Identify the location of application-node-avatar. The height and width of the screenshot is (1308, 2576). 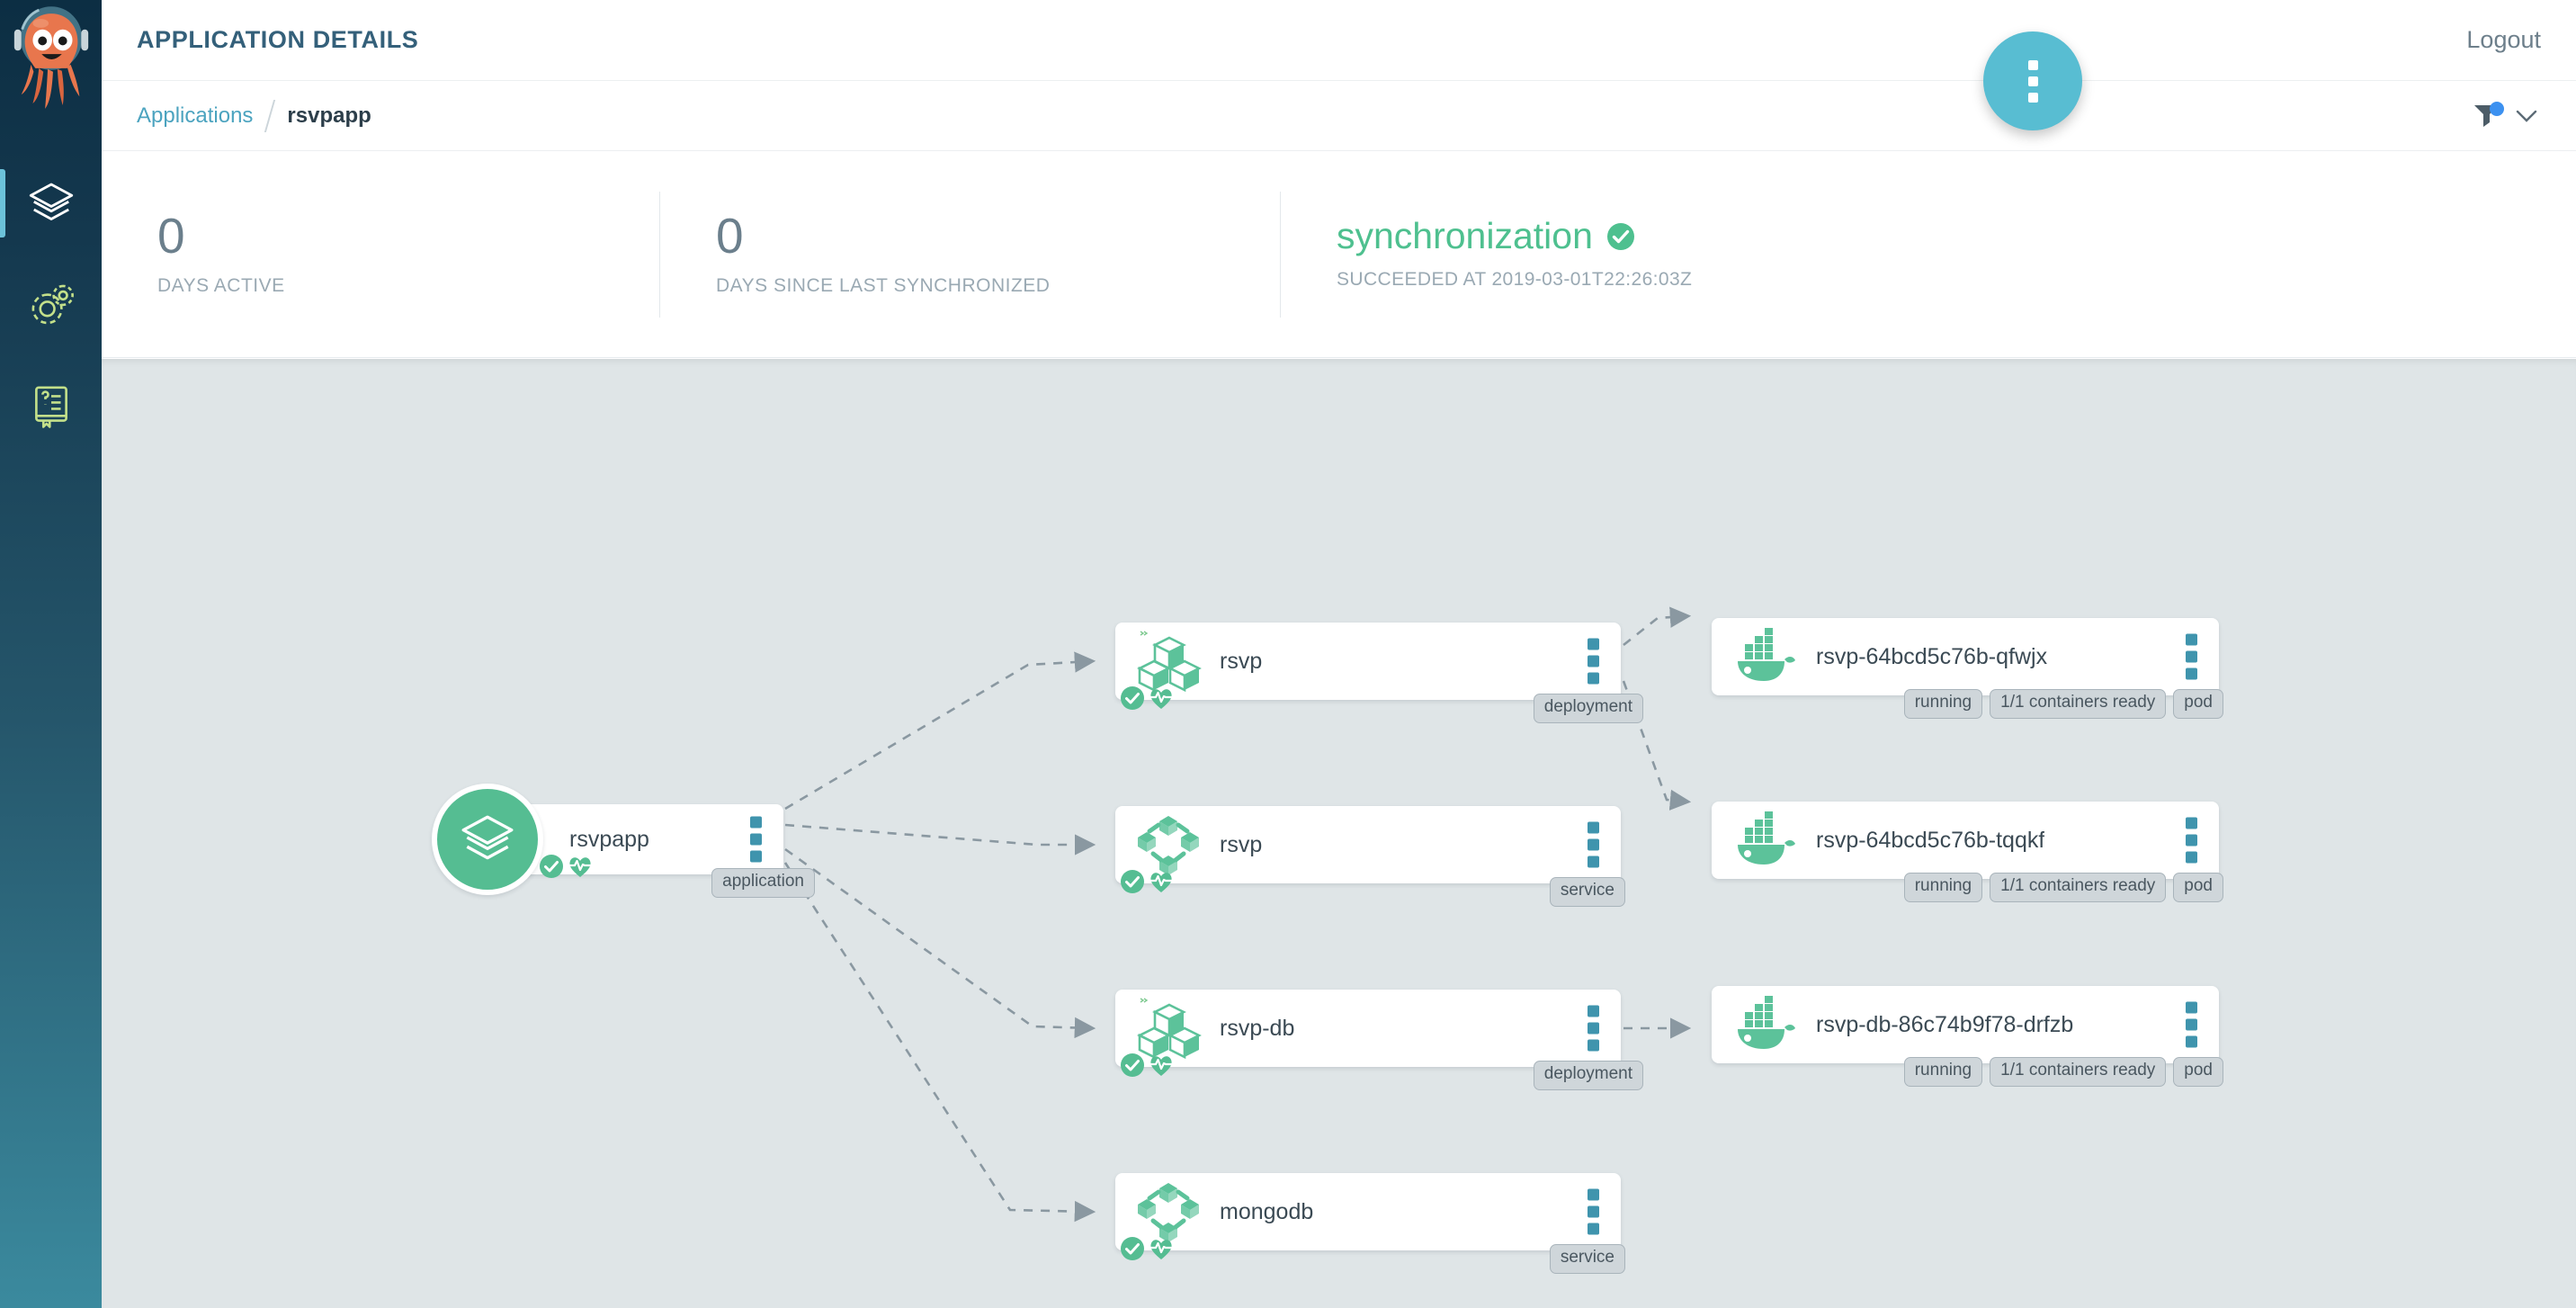
(487, 839).